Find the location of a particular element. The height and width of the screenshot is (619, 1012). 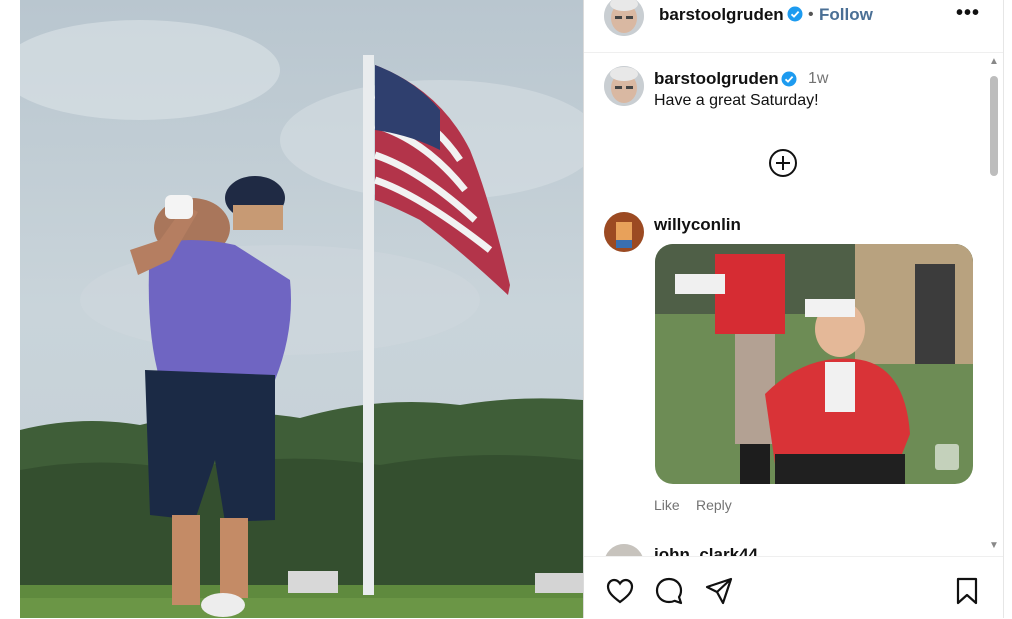

scroll-up-icon: ▲ is located at coordinates (994, 61).